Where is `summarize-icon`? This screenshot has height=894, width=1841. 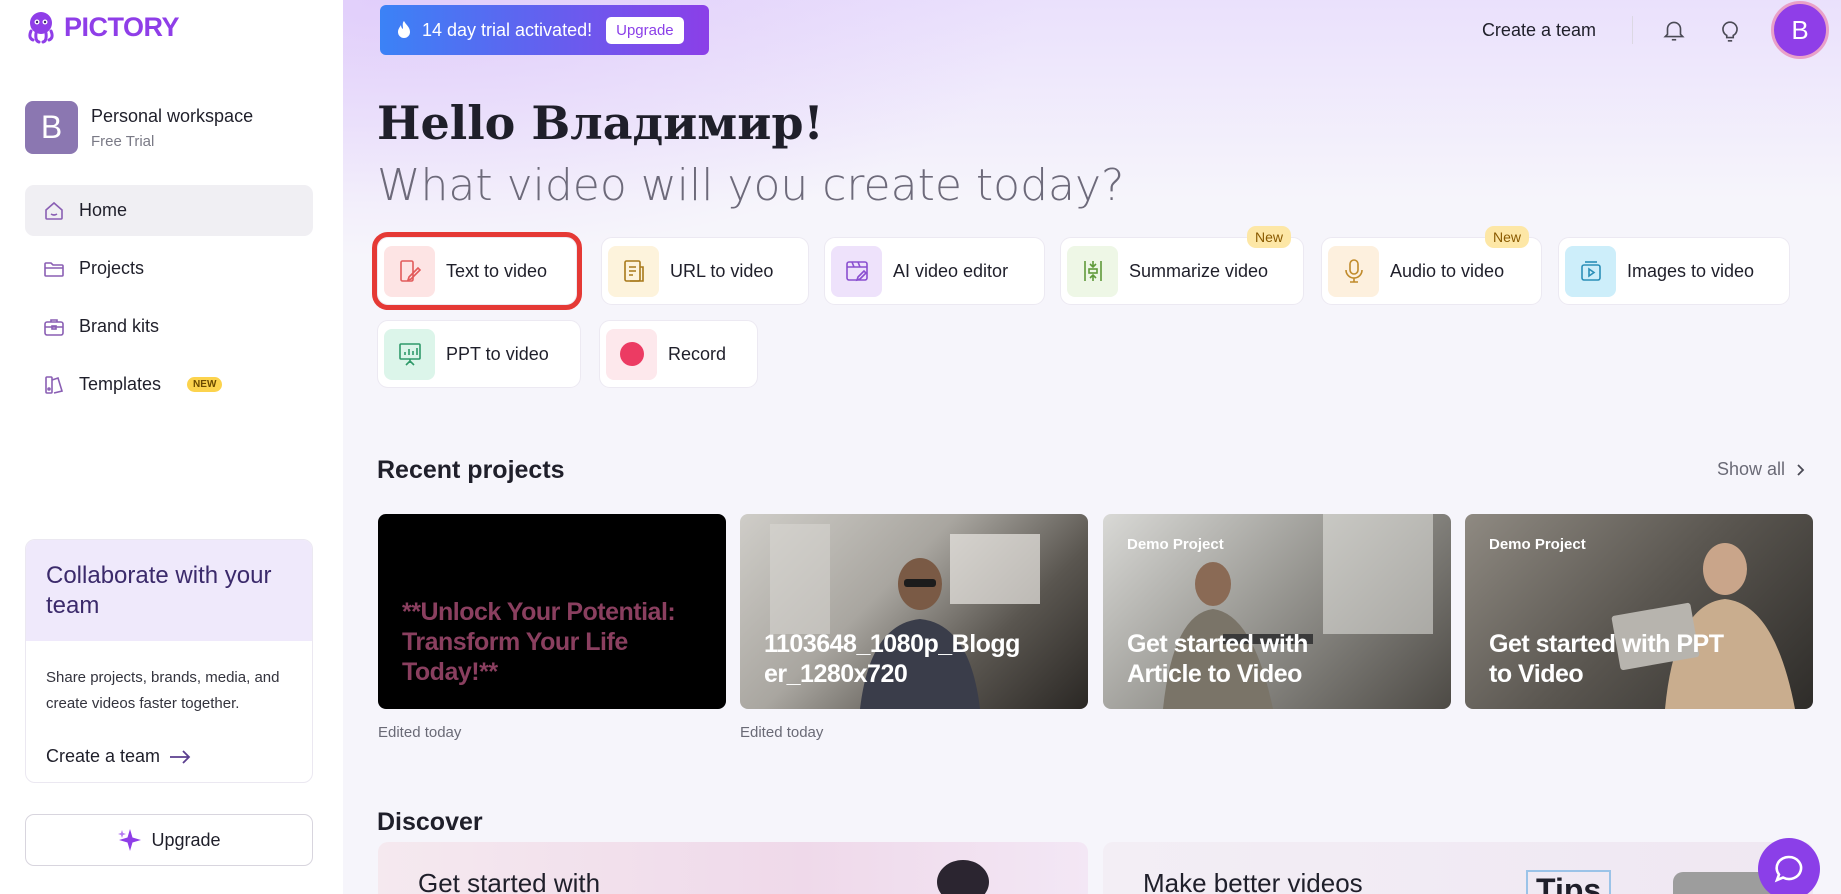
summarize-icon is located at coordinates (1092, 271).